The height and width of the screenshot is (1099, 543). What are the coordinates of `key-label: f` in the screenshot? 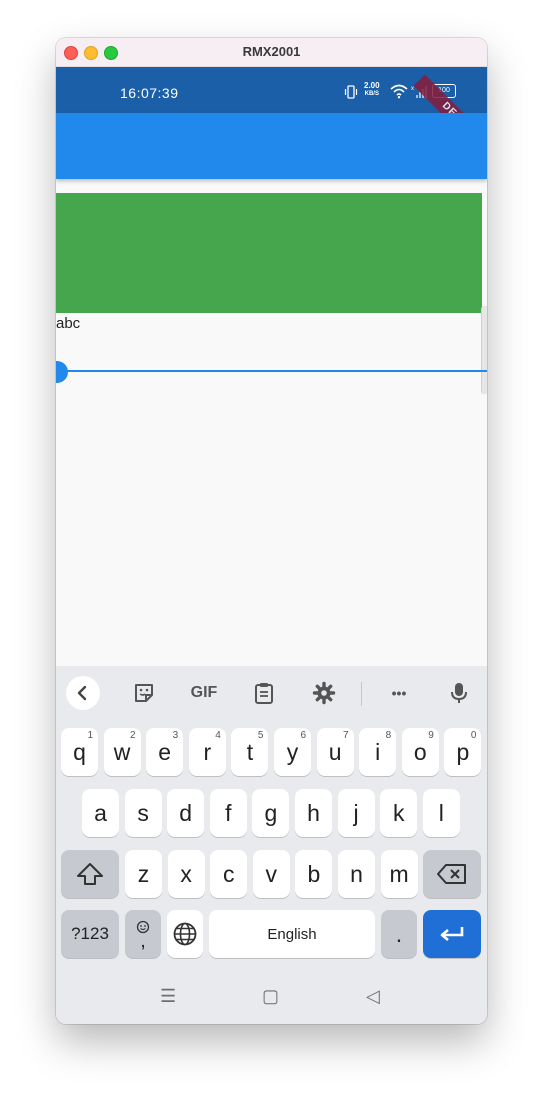 It's located at (228, 812).